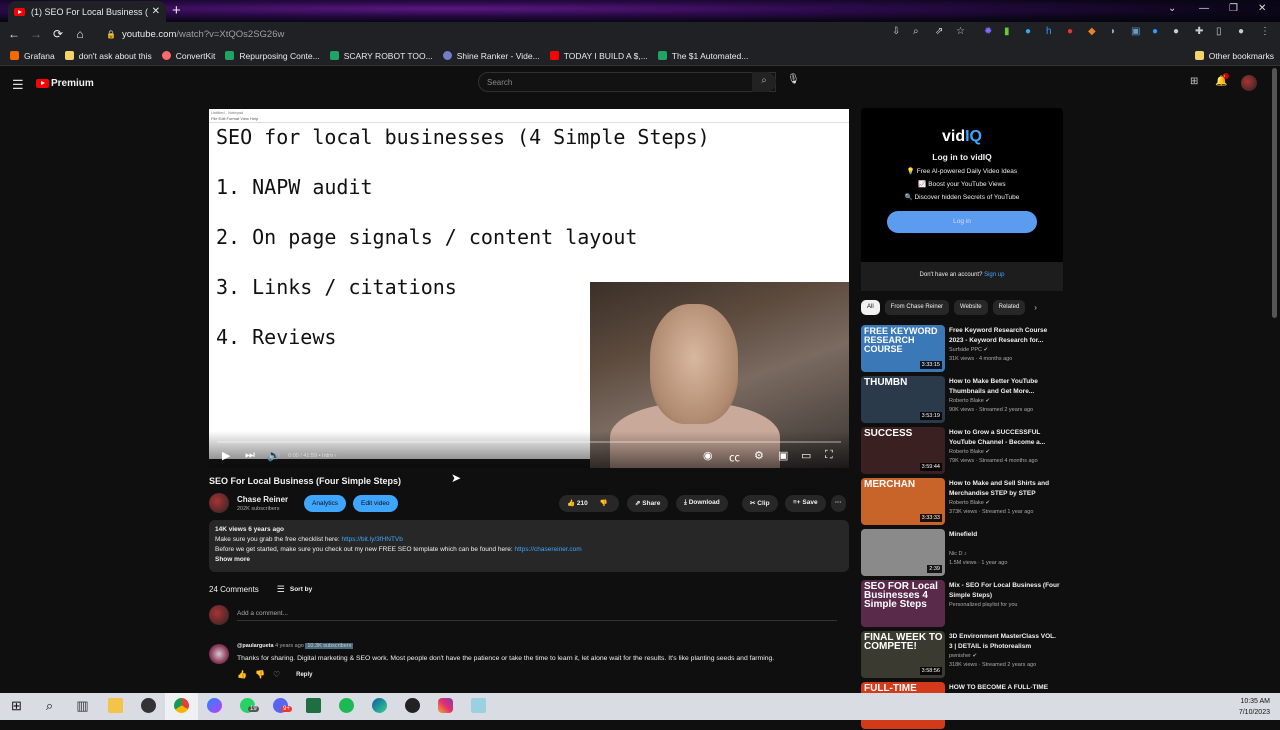  I want to click on new-tab-button: +, so click(176, 10).